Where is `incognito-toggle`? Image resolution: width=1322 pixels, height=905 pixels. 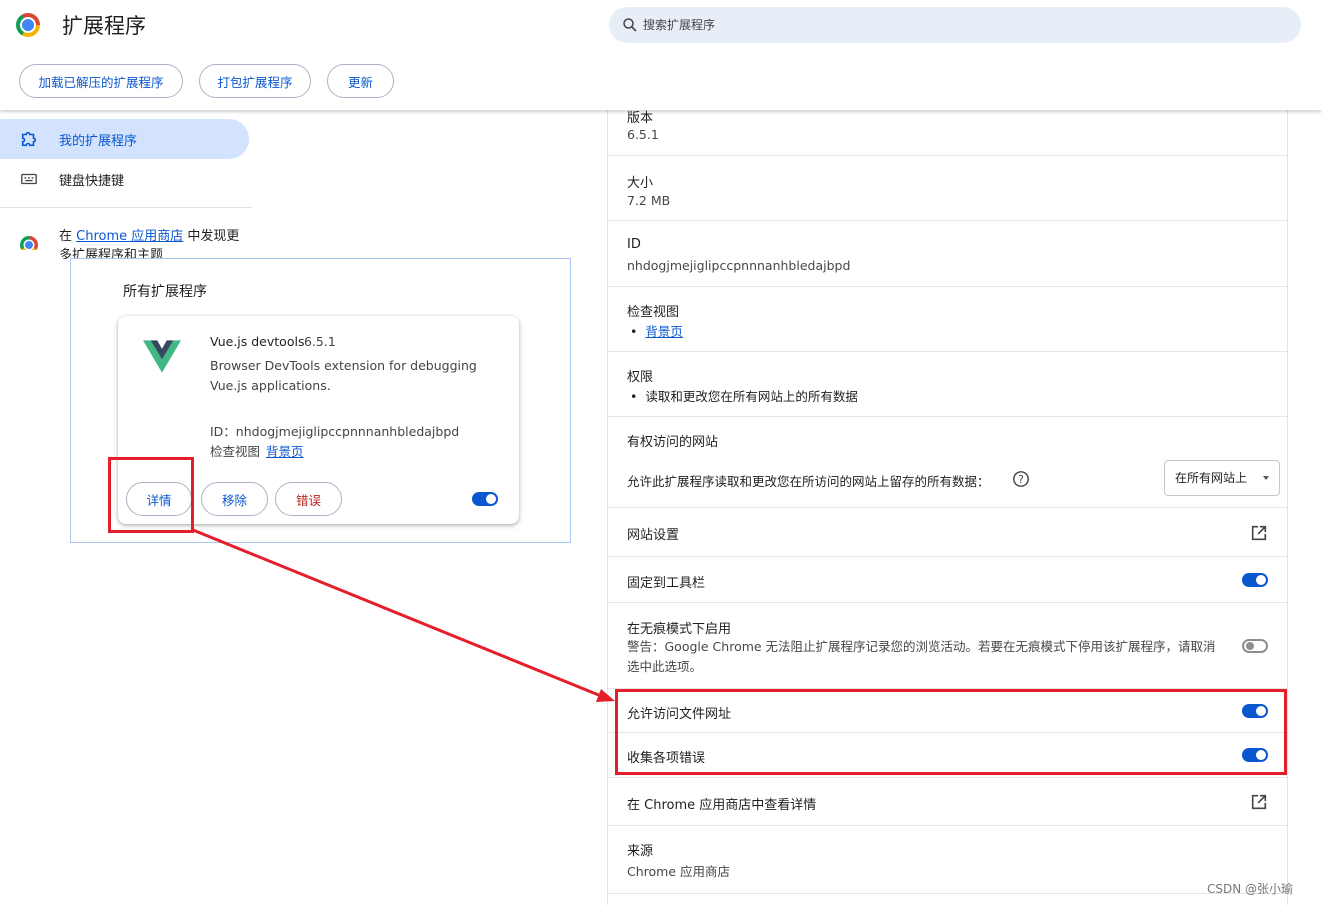
incognito-toggle is located at coordinates (1255, 646).